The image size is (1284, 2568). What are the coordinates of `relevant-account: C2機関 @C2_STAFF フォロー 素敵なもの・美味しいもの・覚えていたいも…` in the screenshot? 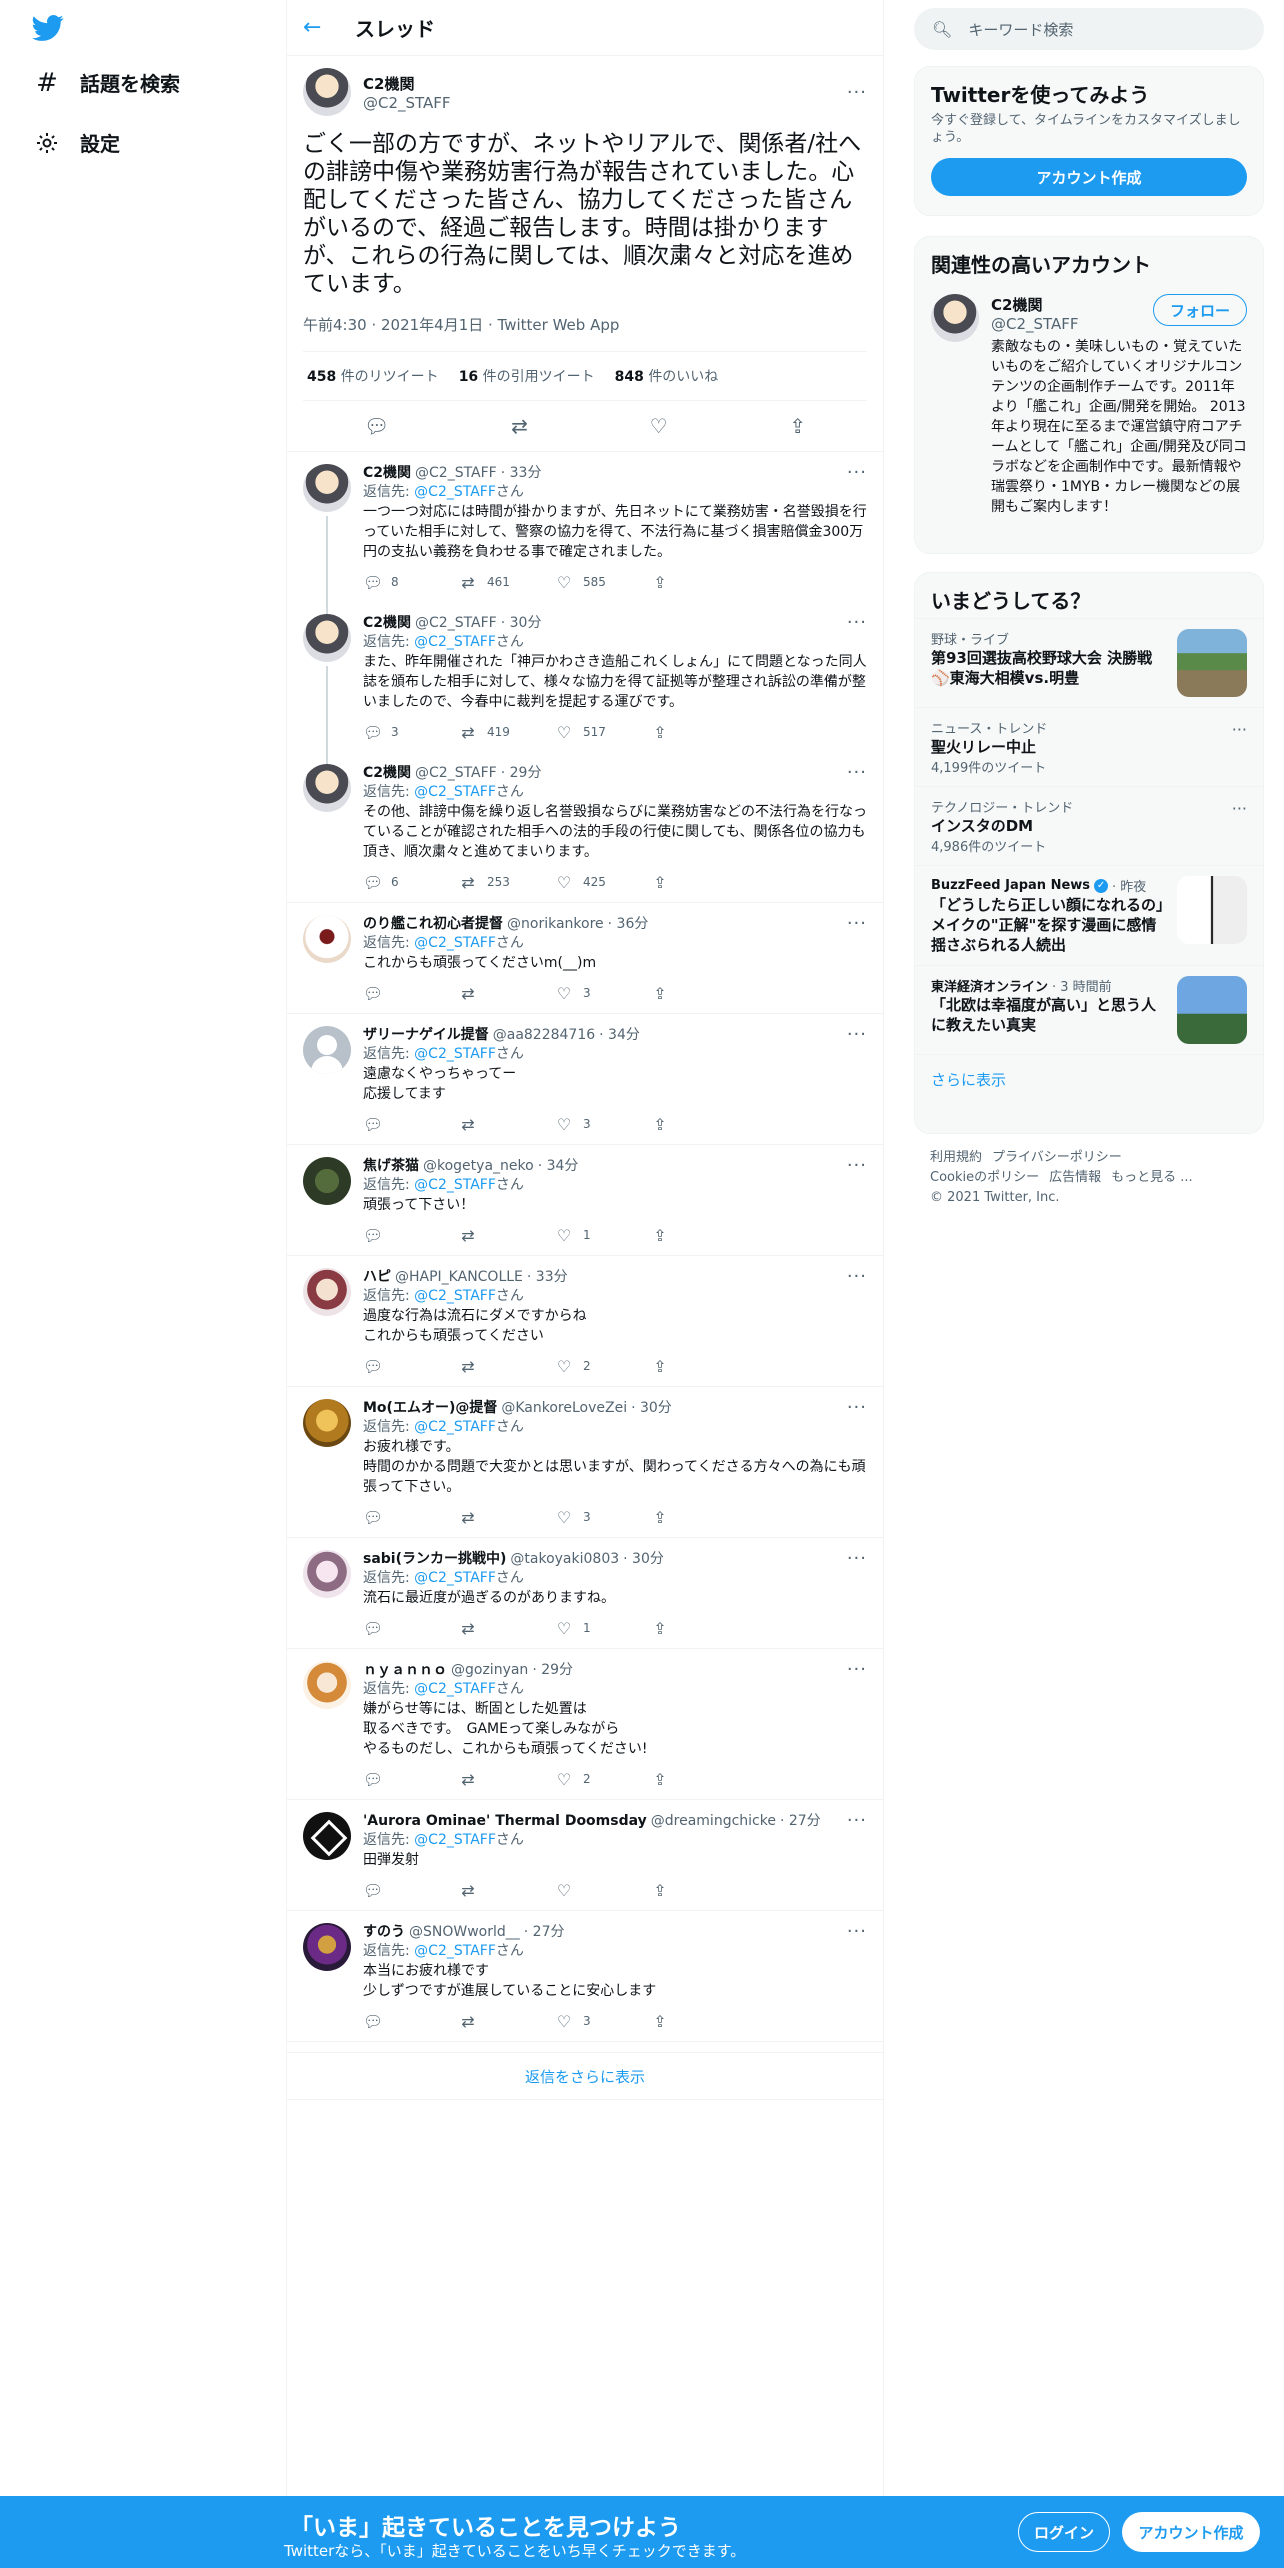 It's located at (1089, 405).